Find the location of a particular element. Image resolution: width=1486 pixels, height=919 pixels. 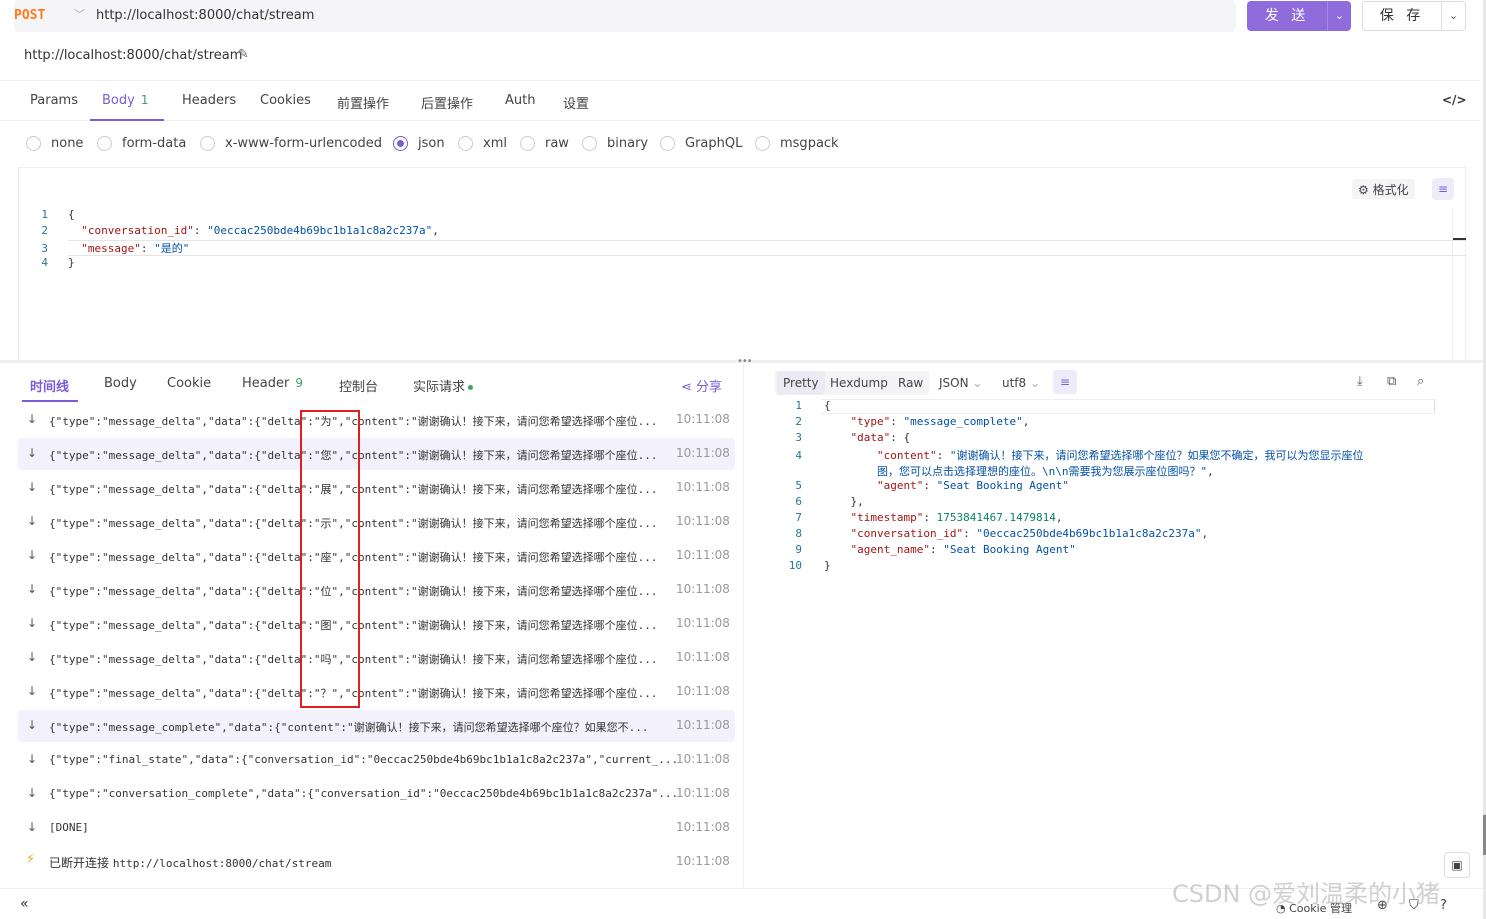

timeline-row: ↓ [DONE] 10:11:08 is located at coordinates (376, 828).